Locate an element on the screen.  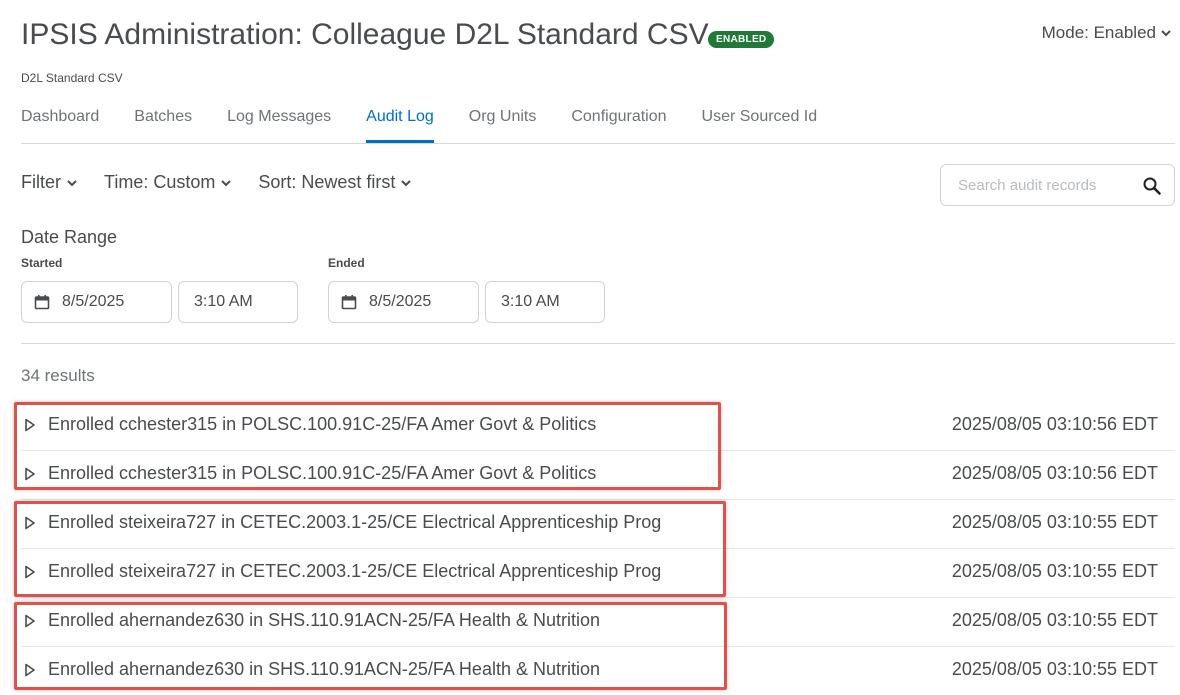
ended-date-field: 8/5/2025 is located at coordinates (403, 302).